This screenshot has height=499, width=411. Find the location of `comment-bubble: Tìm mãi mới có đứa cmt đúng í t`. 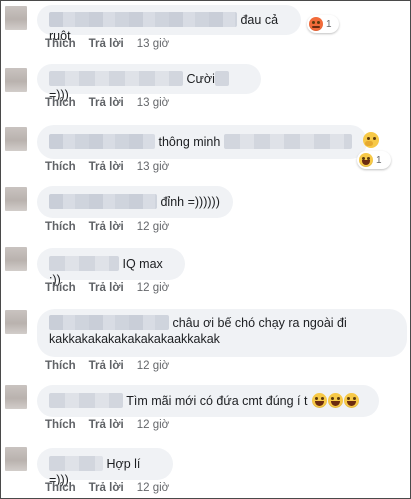

comment-bubble: Tìm mãi mới có đứa cmt đúng í t is located at coordinates (208, 401).